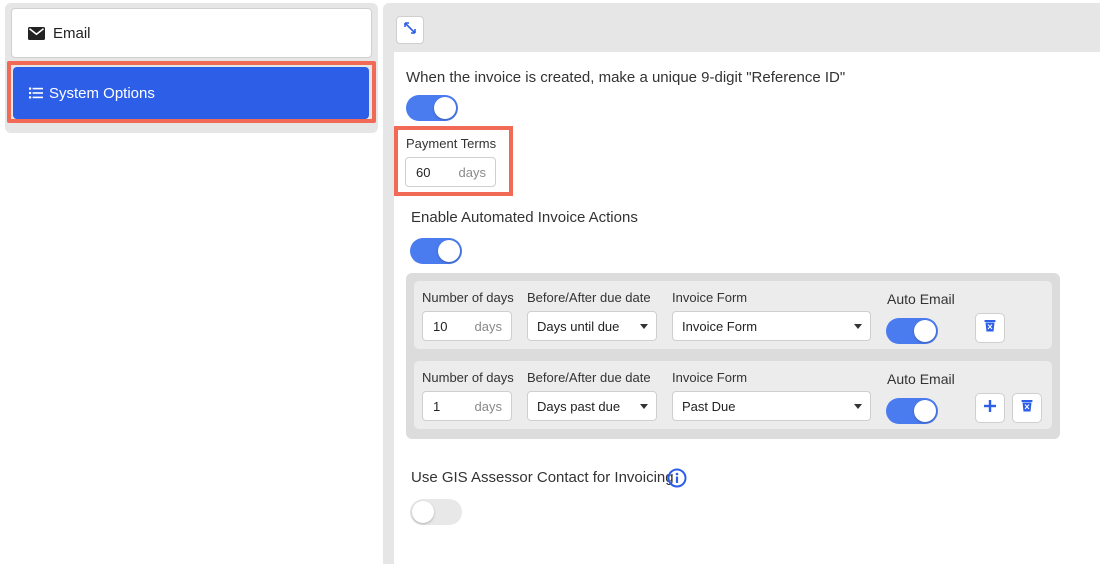  Describe the element at coordinates (467, 406) in the screenshot. I see `days-input: 1 days` at that location.